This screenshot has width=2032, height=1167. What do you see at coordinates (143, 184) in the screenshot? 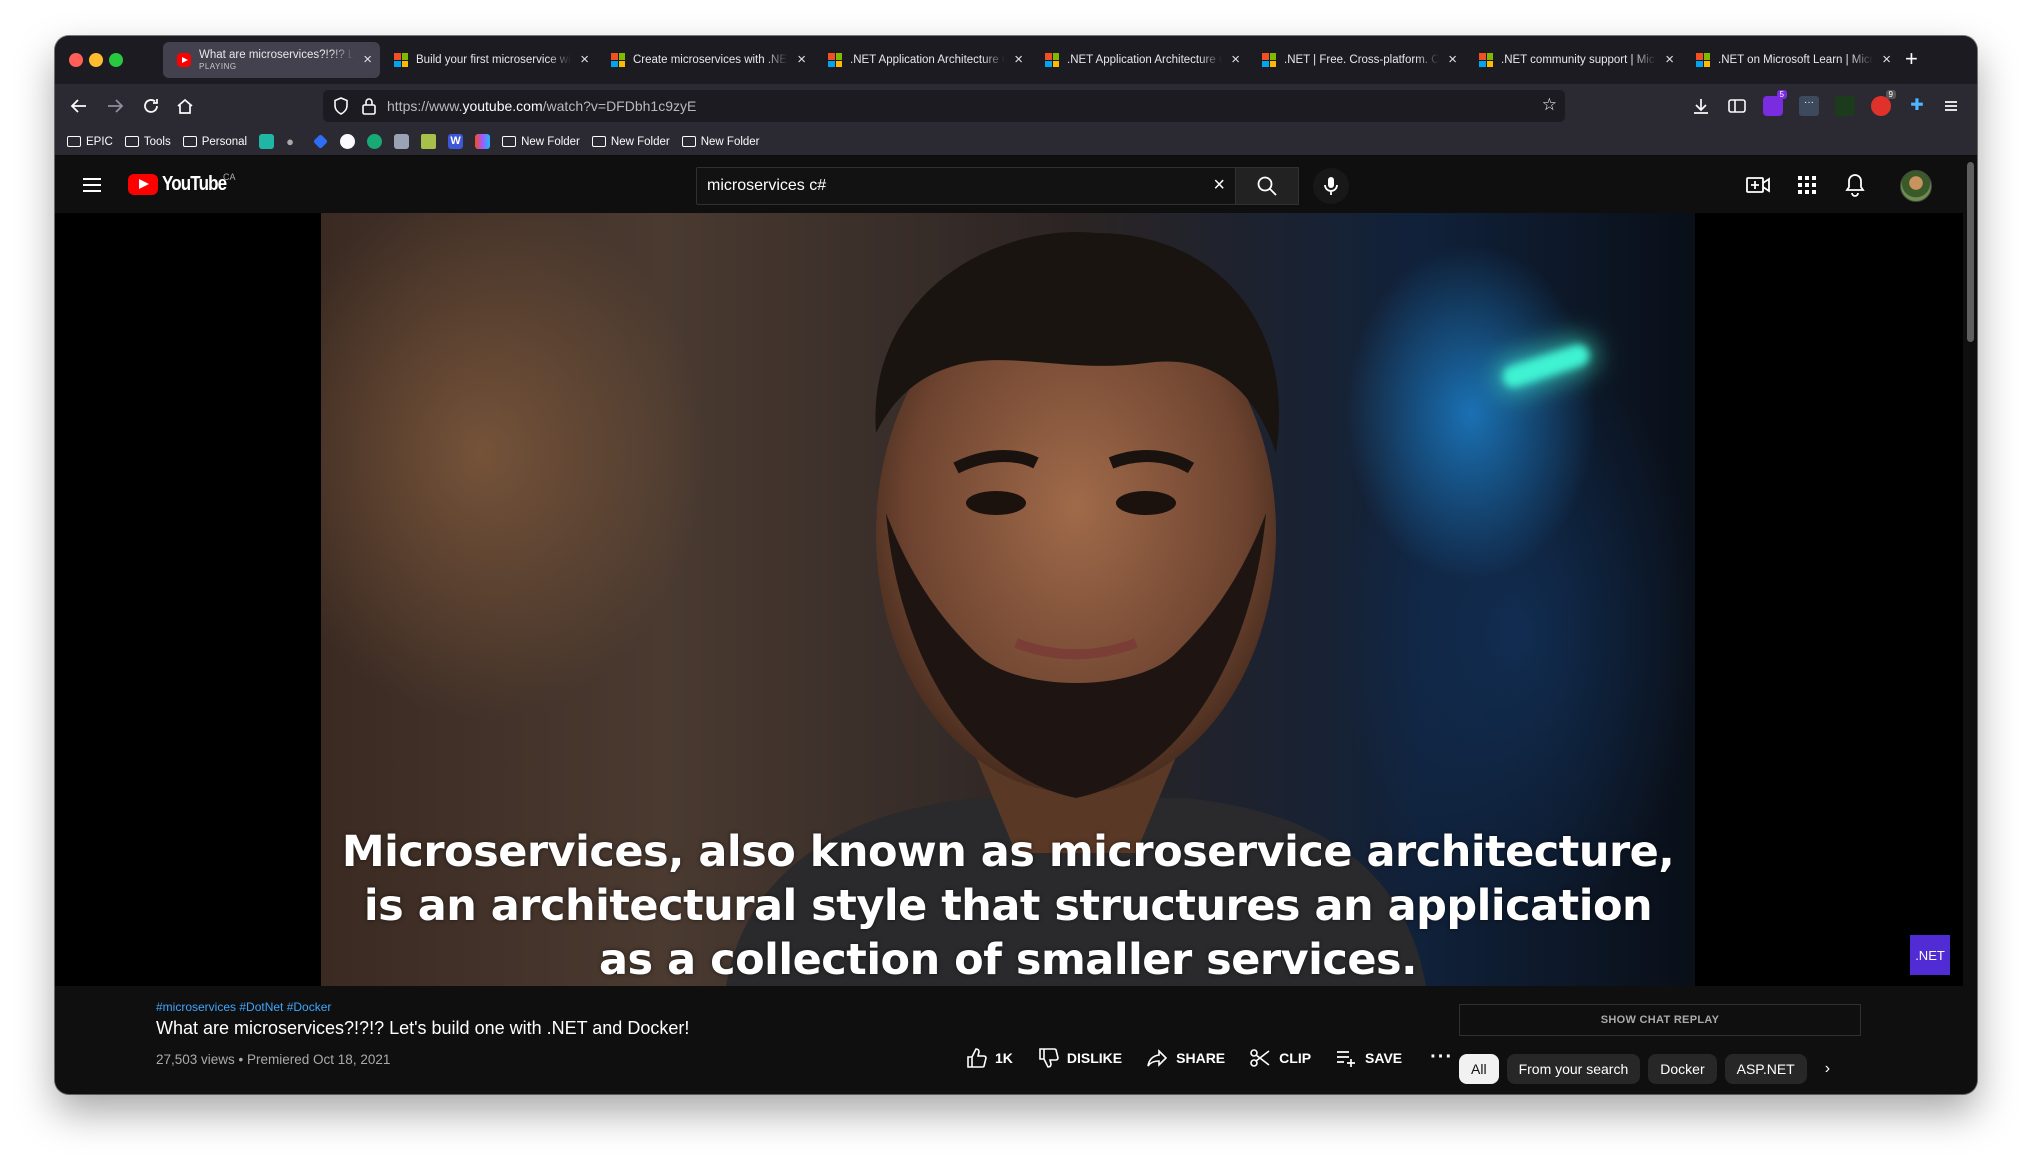
I see `youtube-play-icon` at bounding box center [143, 184].